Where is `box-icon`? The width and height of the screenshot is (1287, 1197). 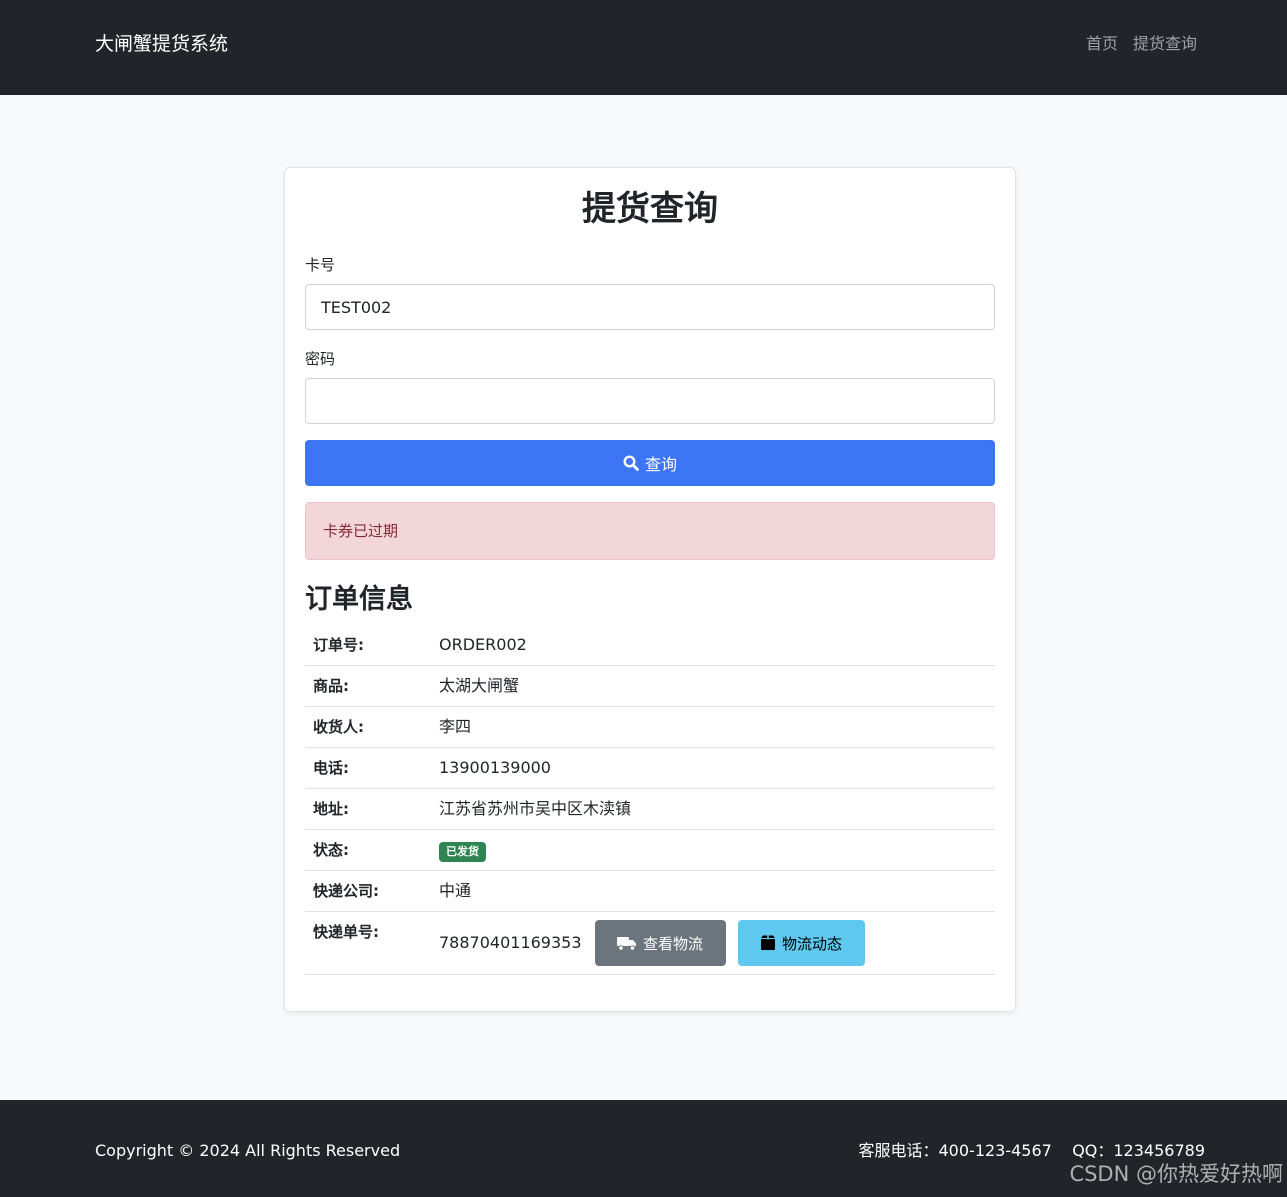 box-icon is located at coordinates (768, 943).